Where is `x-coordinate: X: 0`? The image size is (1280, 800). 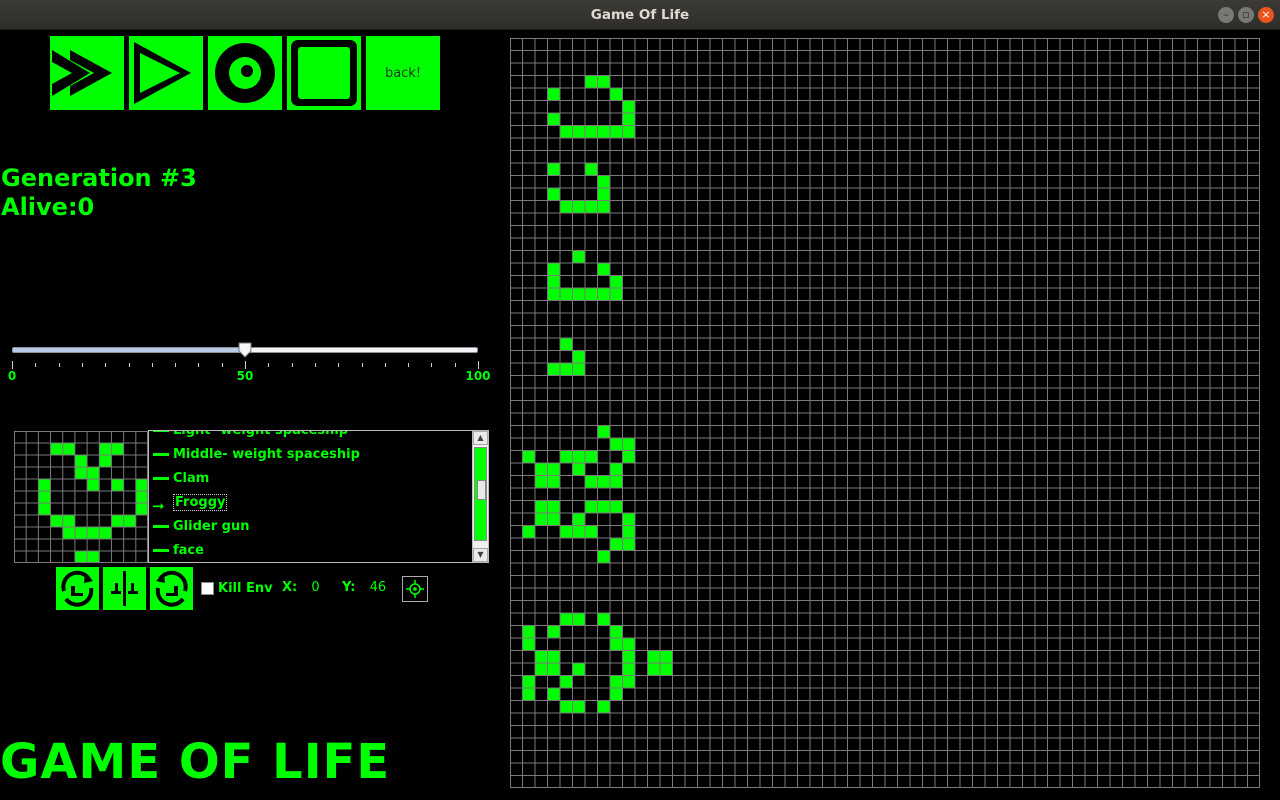
x-coordinate: X: 0 is located at coordinates (301, 587).